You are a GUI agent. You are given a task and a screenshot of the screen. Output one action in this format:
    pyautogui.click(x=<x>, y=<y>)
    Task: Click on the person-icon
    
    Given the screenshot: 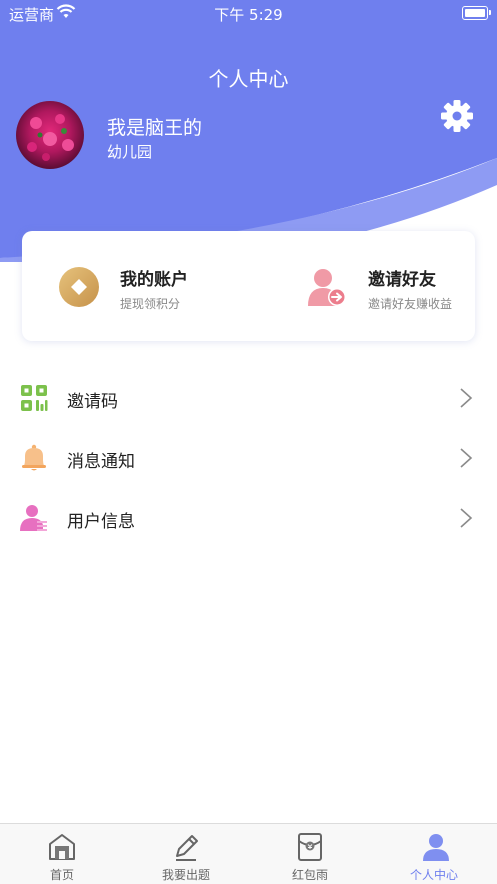 What is the action you would take?
    pyautogui.click(x=436, y=847)
    